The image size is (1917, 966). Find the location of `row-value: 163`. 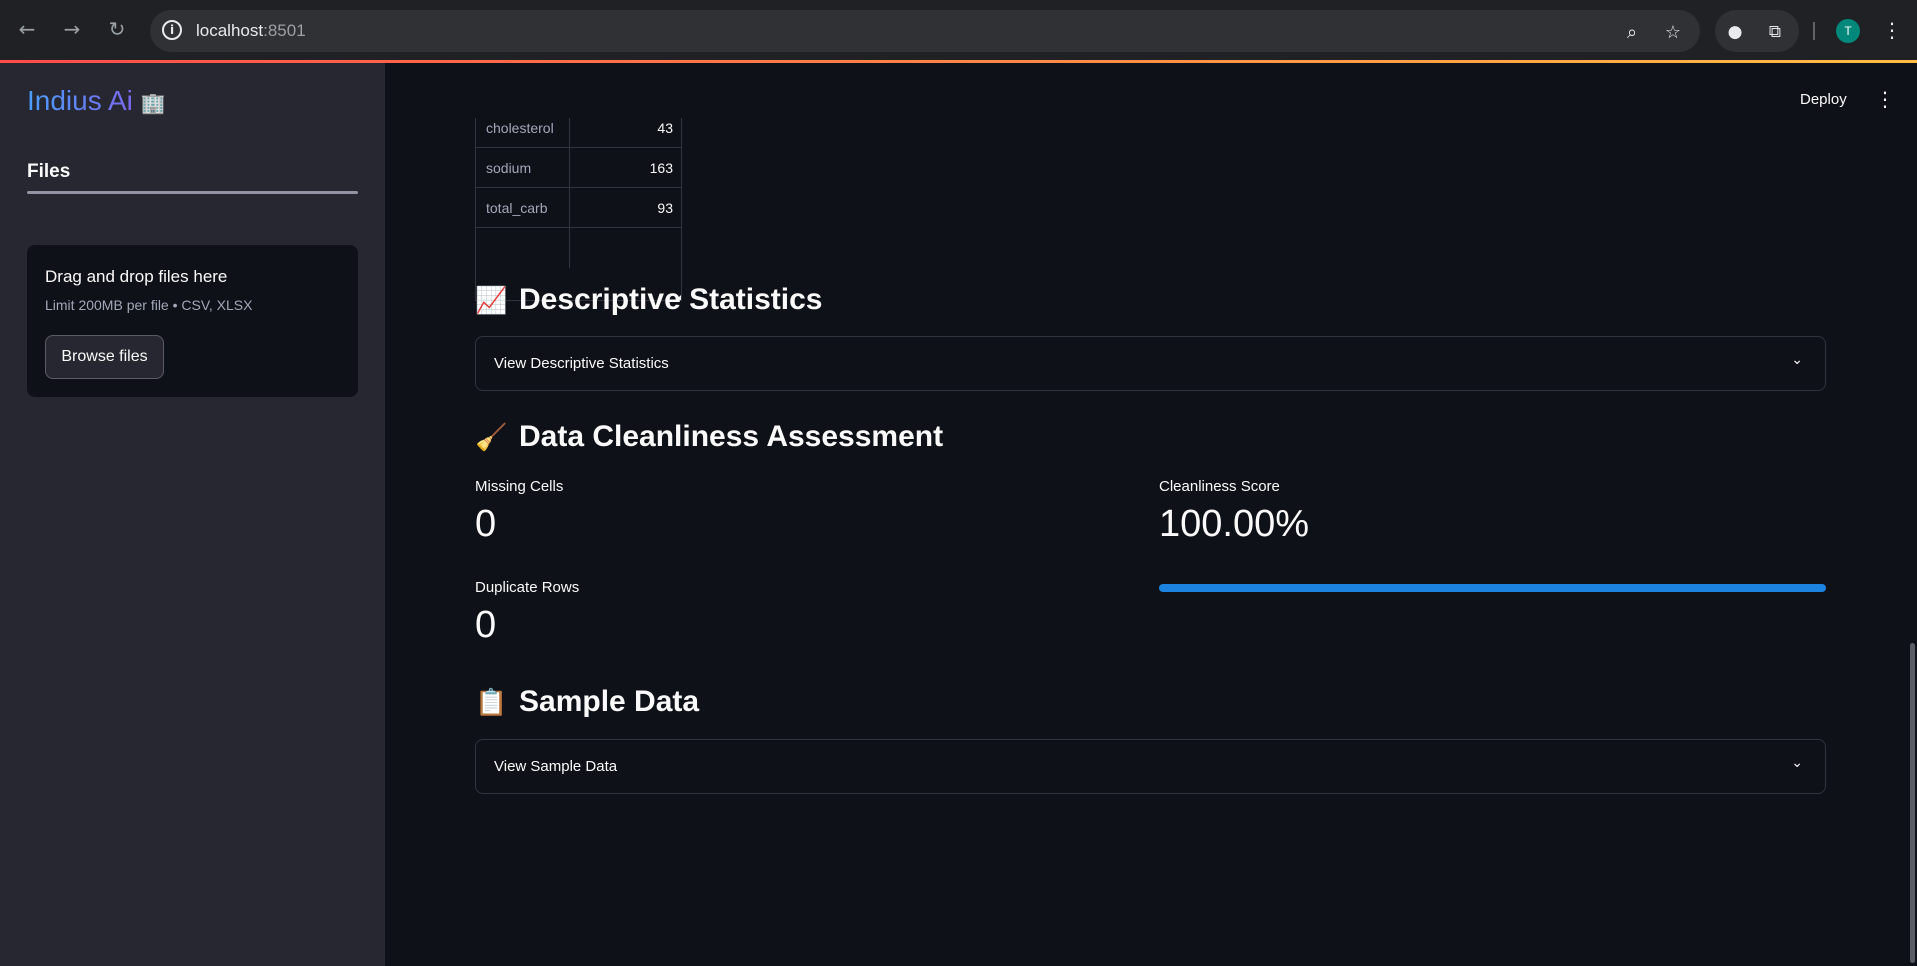

row-value: 163 is located at coordinates (661, 168).